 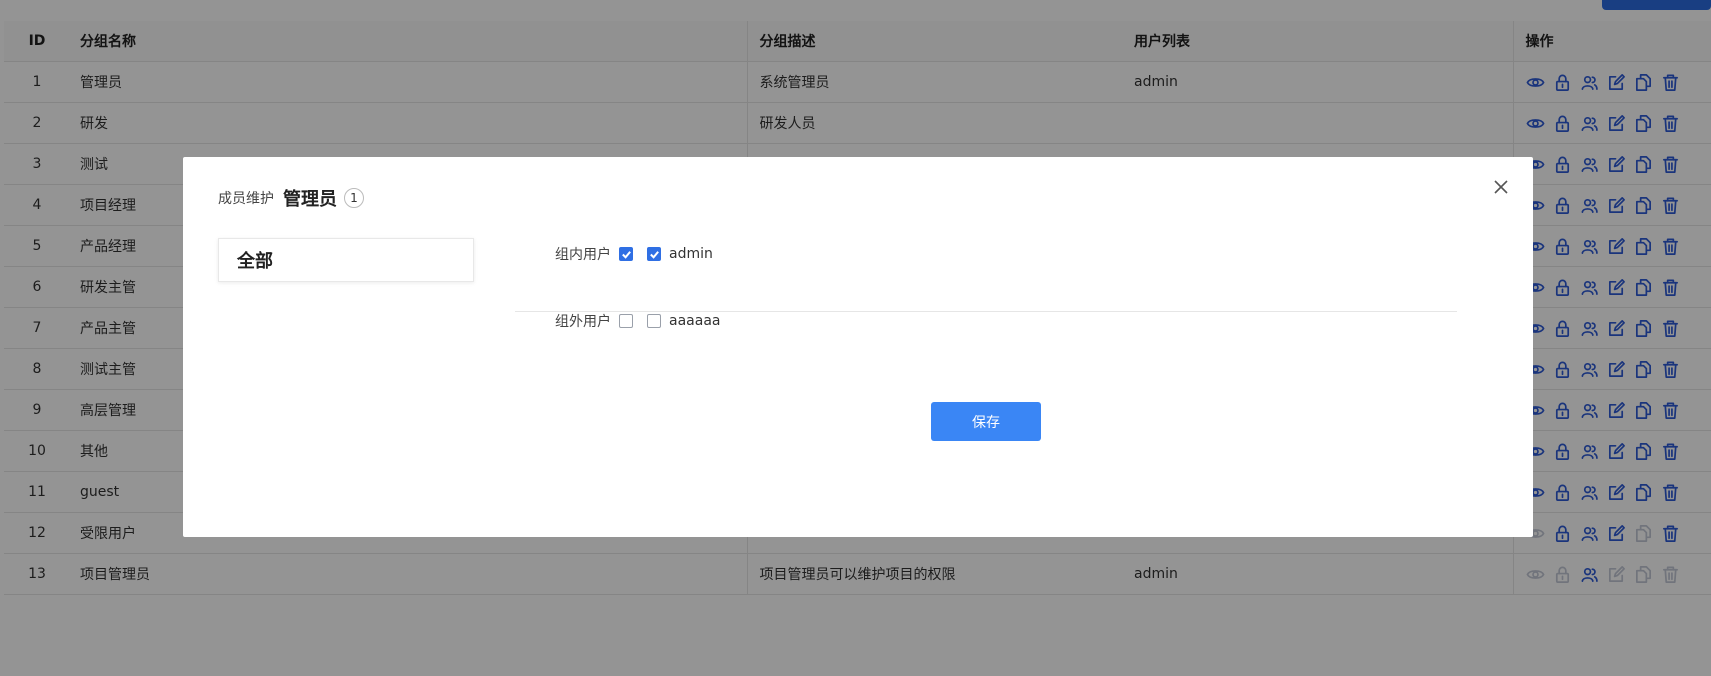 I want to click on inside-users-row: 组内用户 admin, so click(x=634, y=254).